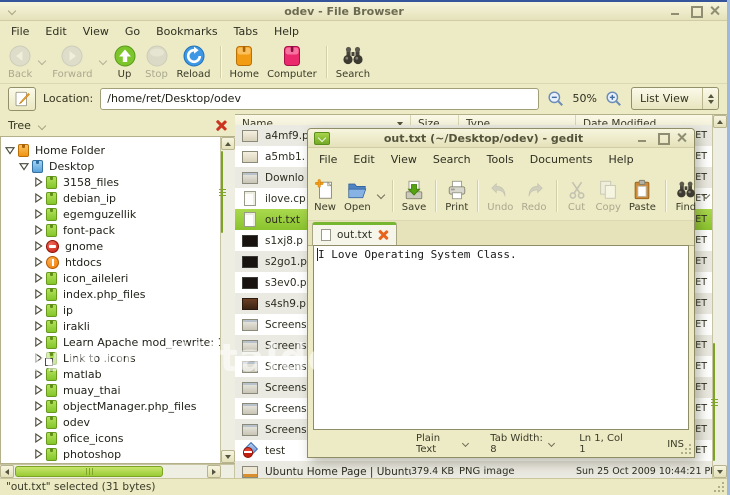 The width and height of the screenshot is (730, 495). Describe the element at coordinates (246, 31) in the screenshot. I see `fb-menu-tabs: Tabs` at that location.